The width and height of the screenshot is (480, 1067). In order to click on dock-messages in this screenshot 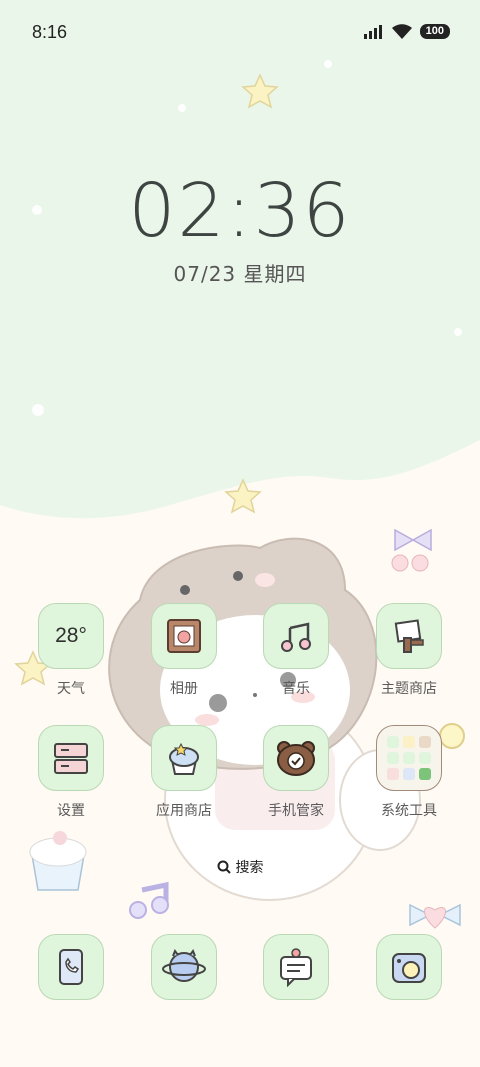, I will do `click(296, 967)`.